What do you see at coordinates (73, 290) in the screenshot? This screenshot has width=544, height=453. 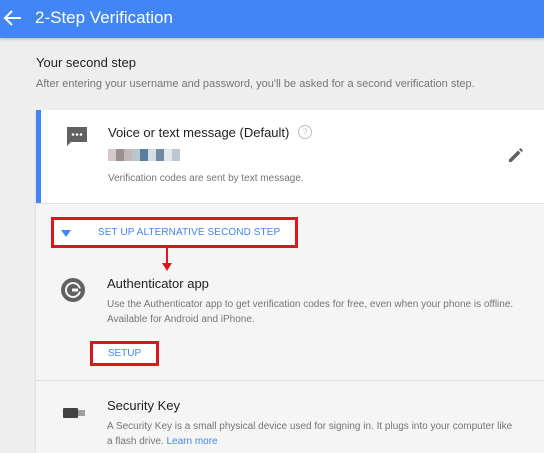 I see `authenticator-icon` at bounding box center [73, 290].